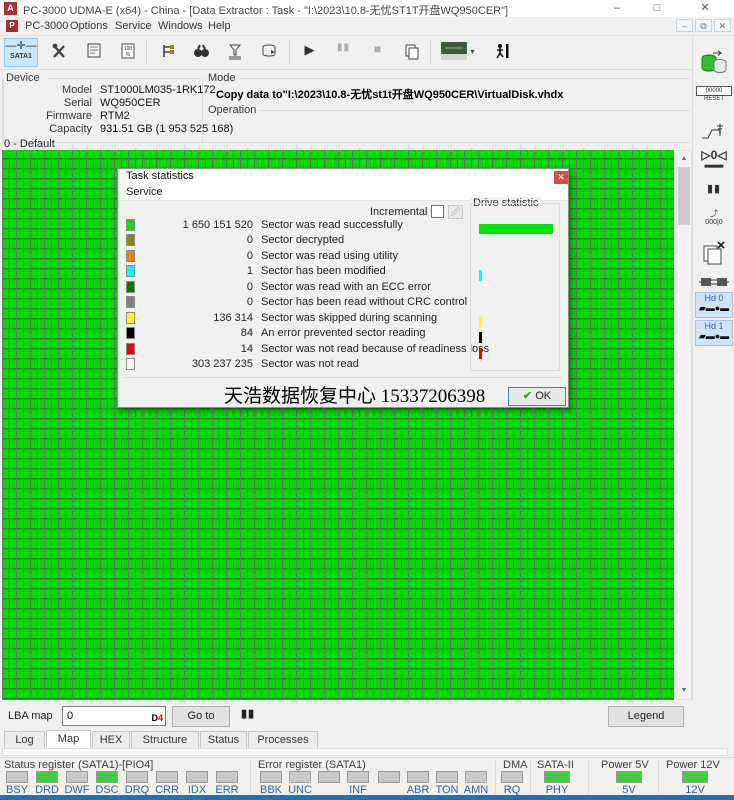 Image resolution: width=734 pixels, height=800 pixels. I want to click on pause-button: ▮▮, so click(343, 52).